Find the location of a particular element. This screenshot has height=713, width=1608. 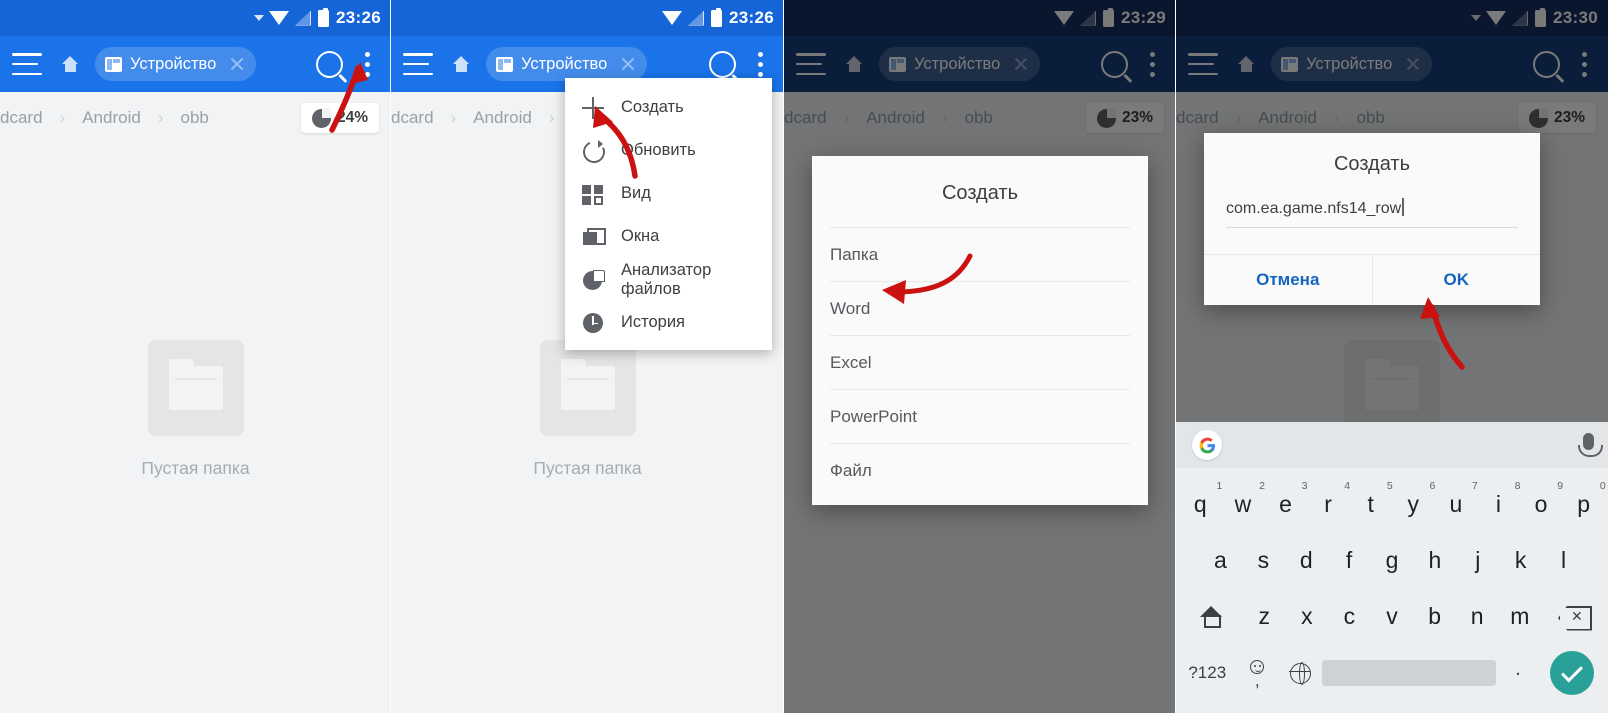

on-screen-keyboard: 1q 2w 3e 4r 5t 6y 7u 8i 9o 0p a s d f g is located at coordinates (1392, 567).